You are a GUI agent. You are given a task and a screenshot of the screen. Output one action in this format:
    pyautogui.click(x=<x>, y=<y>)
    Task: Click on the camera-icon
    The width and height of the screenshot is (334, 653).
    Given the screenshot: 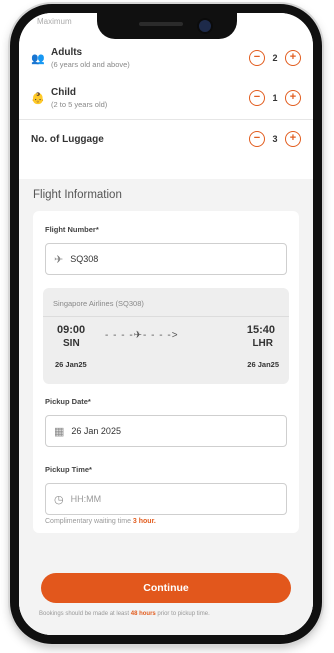 What is the action you would take?
    pyautogui.click(x=205, y=26)
    